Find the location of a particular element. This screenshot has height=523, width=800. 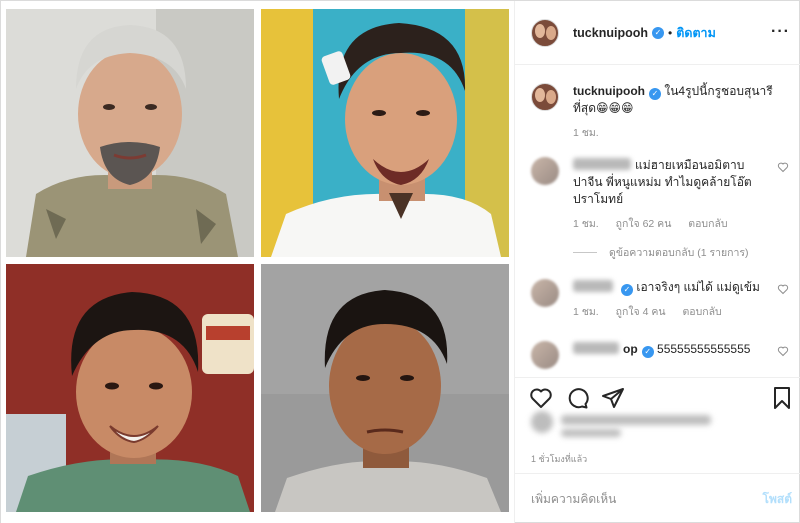

post-comment-button: โพสต์ is located at coordinates (777, 499).